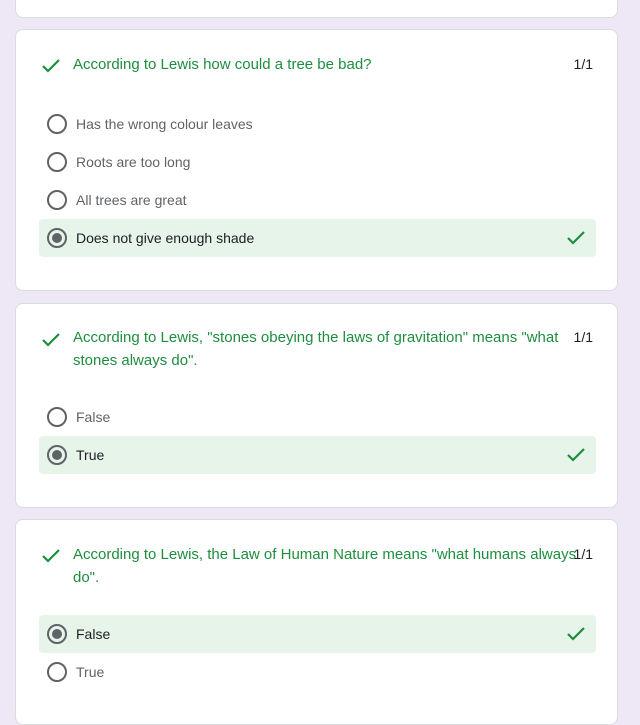 This screenshot has height=725, width=640. Describe the element at coordinates (131, 200) in the screenshot. I see `option-label: All trees are great` at that location.